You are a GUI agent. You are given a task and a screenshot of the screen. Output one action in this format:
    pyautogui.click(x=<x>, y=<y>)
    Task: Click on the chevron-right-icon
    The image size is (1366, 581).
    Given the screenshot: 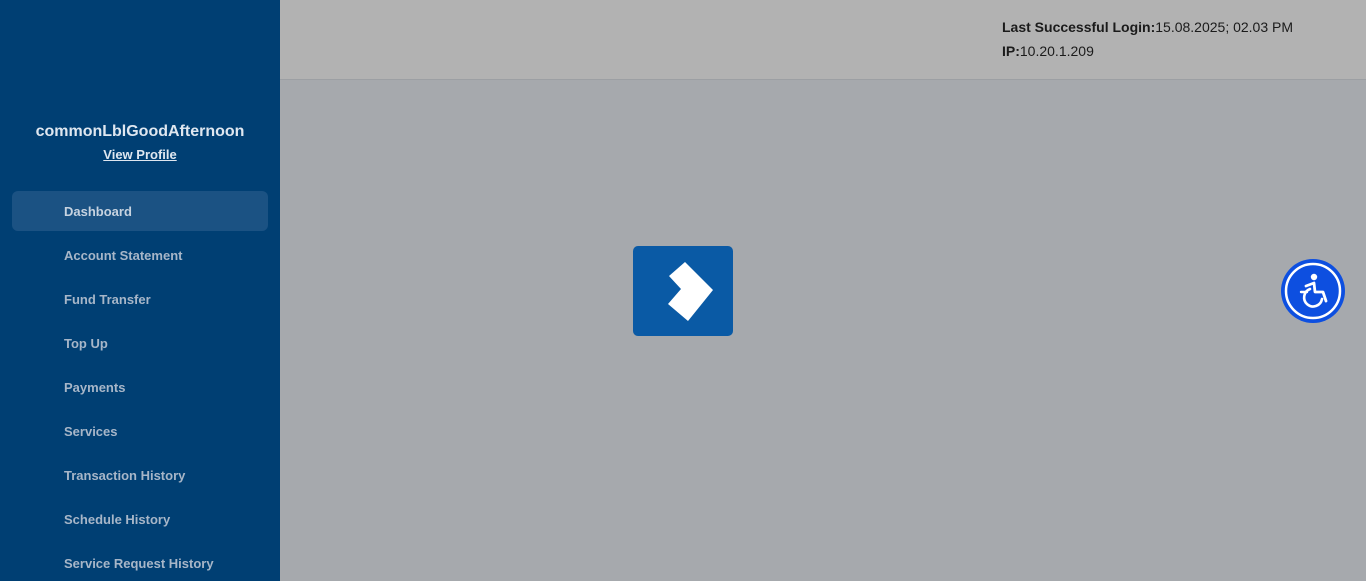 What is the action you would take?
    pyautogui.click(x=690, y=291)
    